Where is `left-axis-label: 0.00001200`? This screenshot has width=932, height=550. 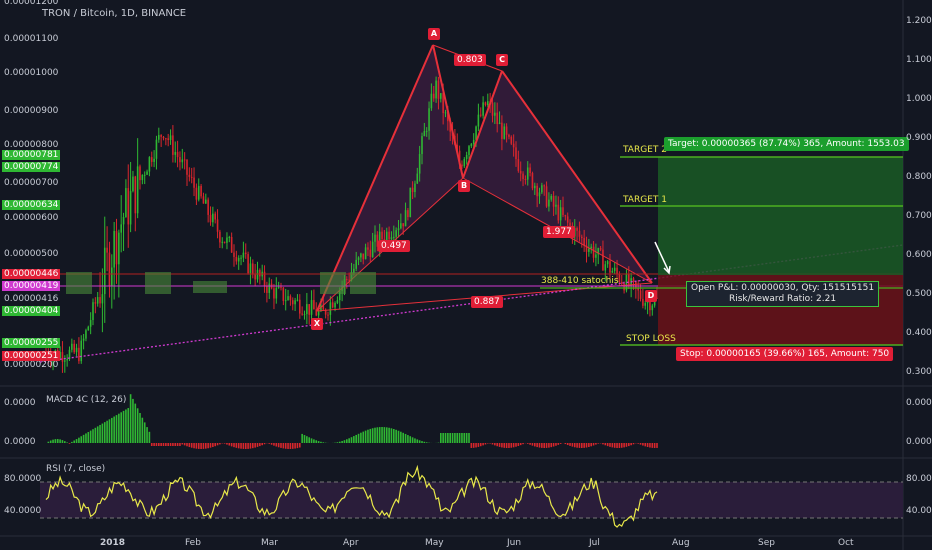
left-axis-label: 0.00001200 is located at coordinates (31, 3).